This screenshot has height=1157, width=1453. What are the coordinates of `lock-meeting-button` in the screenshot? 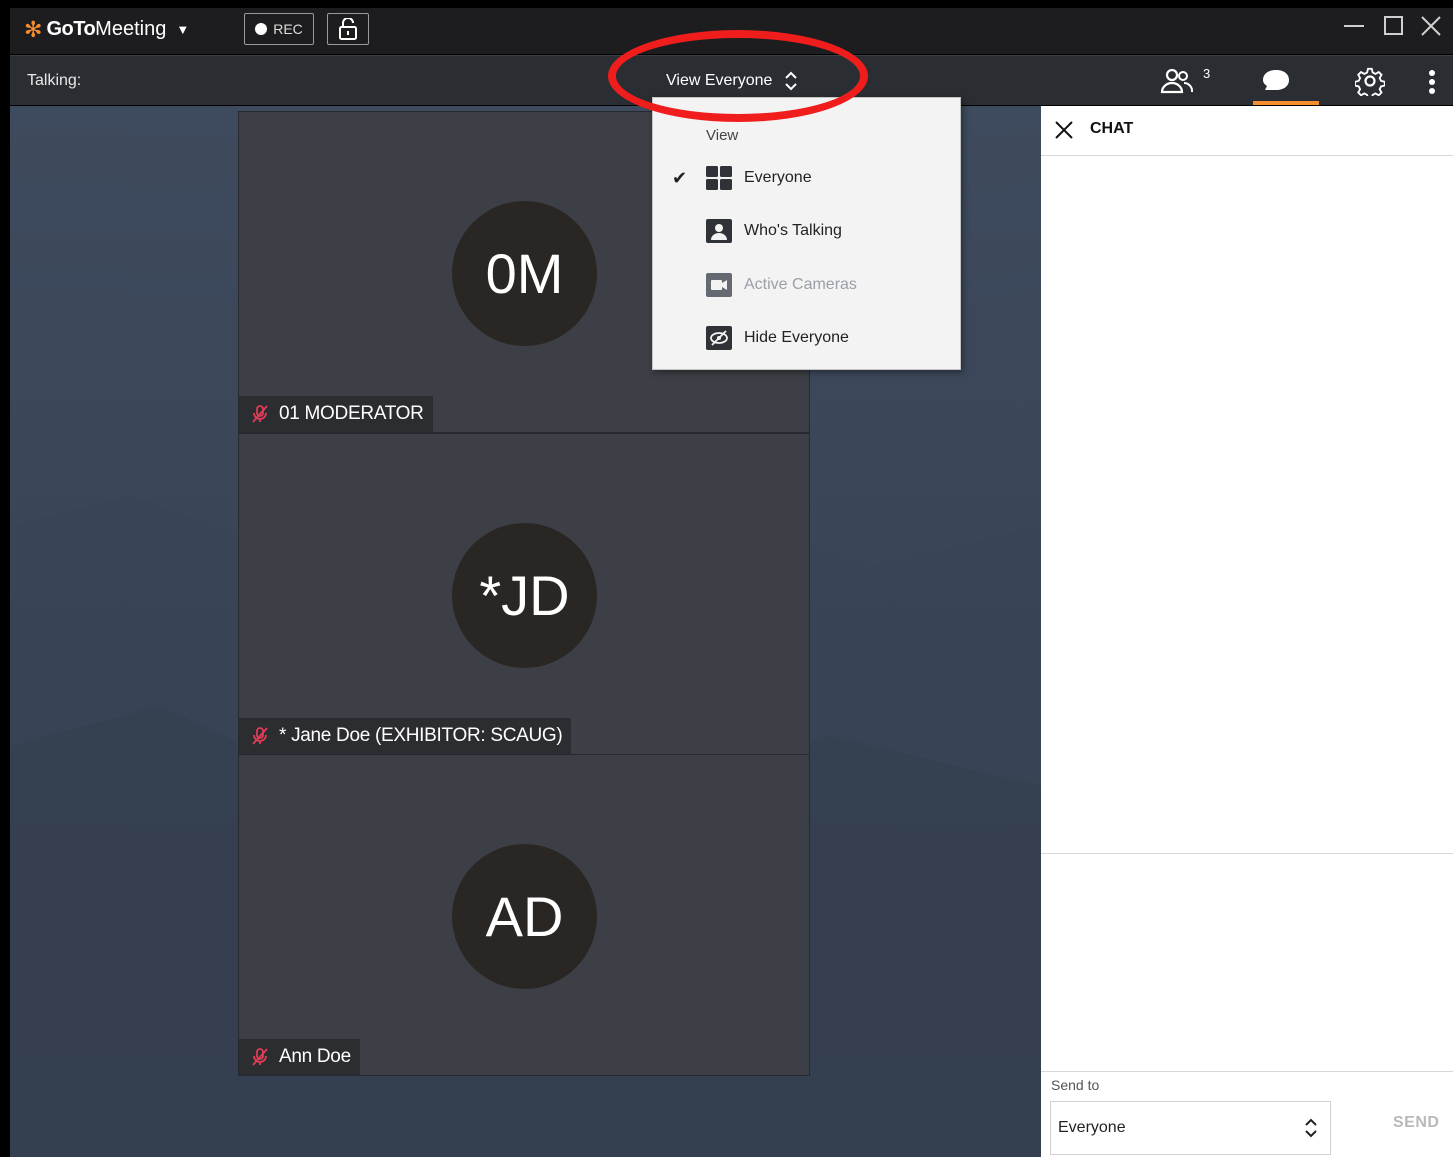 It's located at (348, 29).